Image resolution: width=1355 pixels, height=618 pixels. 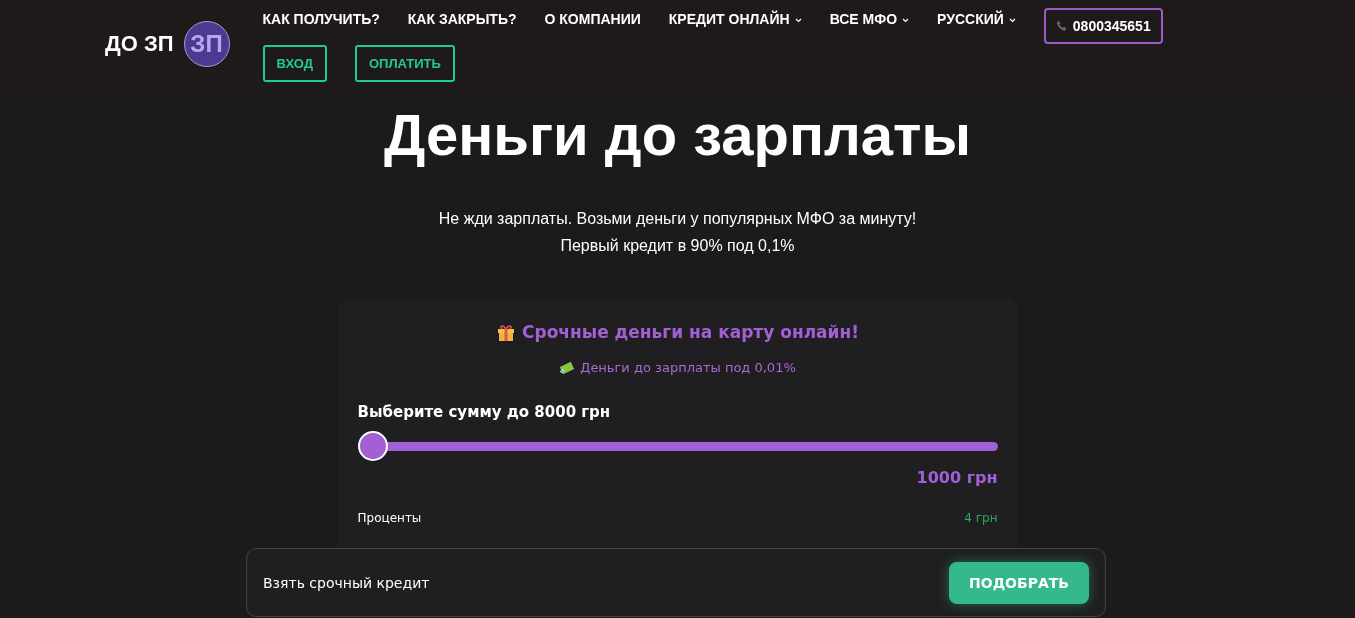 What do you see at coordinates (981, 518) in the screenshot?
I see `row-value: 4 грн` at bounding box center [981, 518].